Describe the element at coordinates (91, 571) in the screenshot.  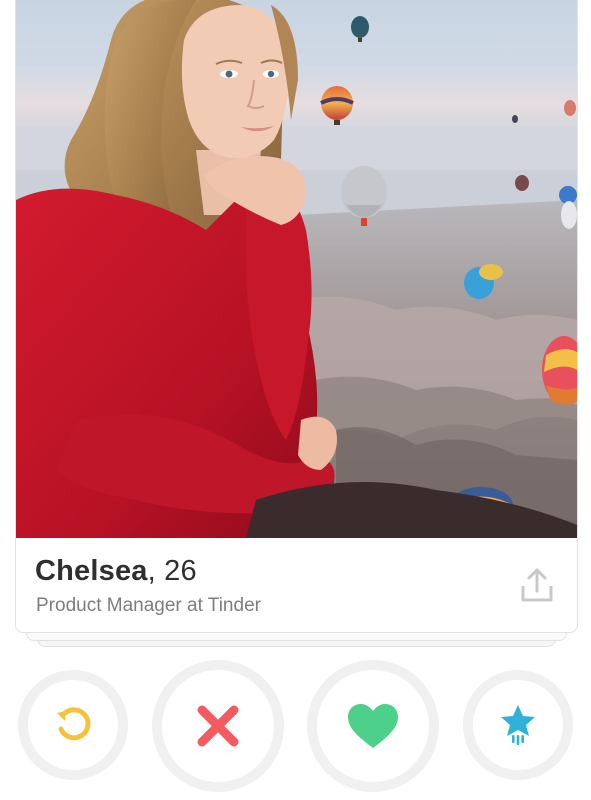
I see `profile-name: Chelsea` at that location.